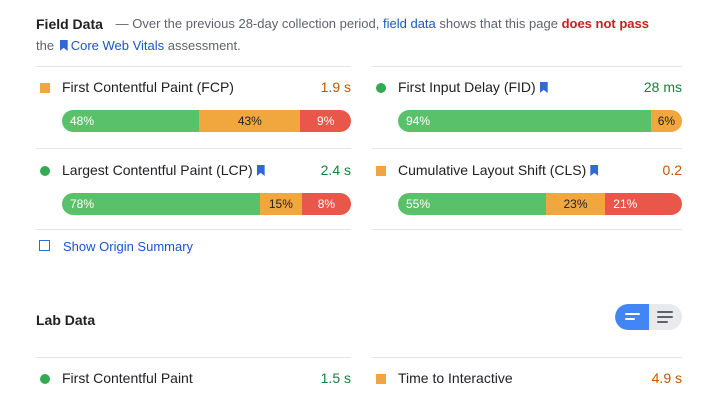 This screenshot has width=701, height=400. I want to click on lab-tti-name: Time to Interactive, so click(455, 378).